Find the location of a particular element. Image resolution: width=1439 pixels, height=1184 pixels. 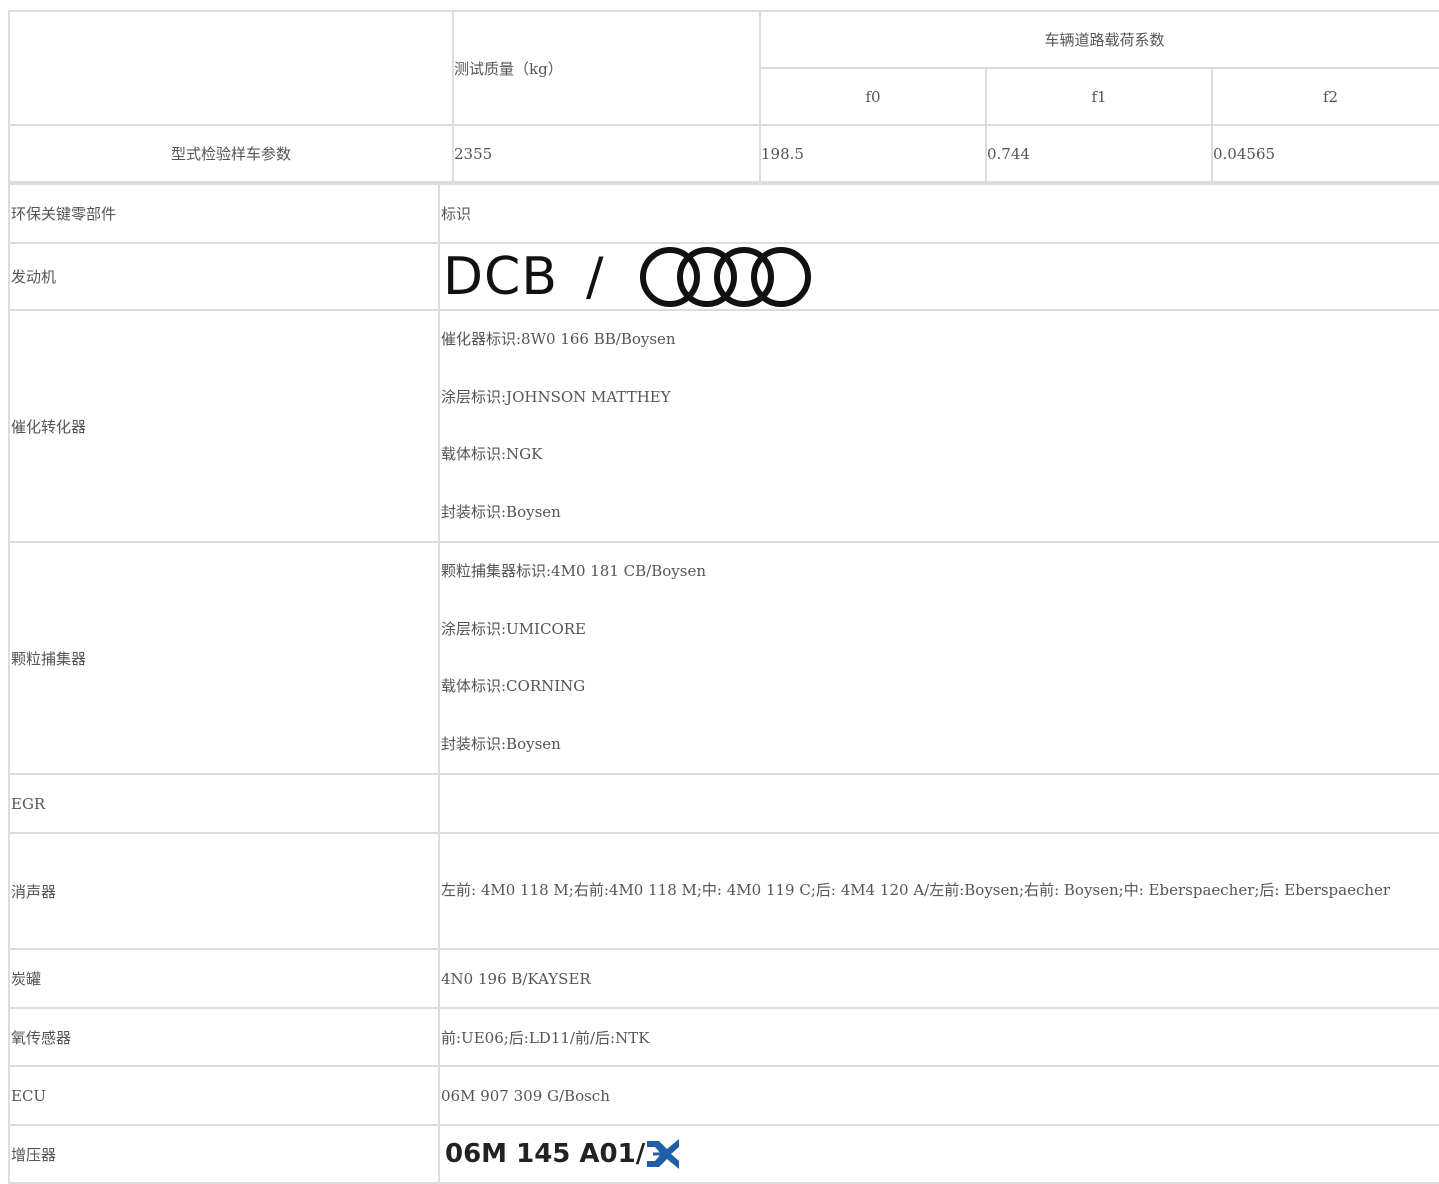

components-header-label: 环保关键零部件 is located at coordinates (224, 213).